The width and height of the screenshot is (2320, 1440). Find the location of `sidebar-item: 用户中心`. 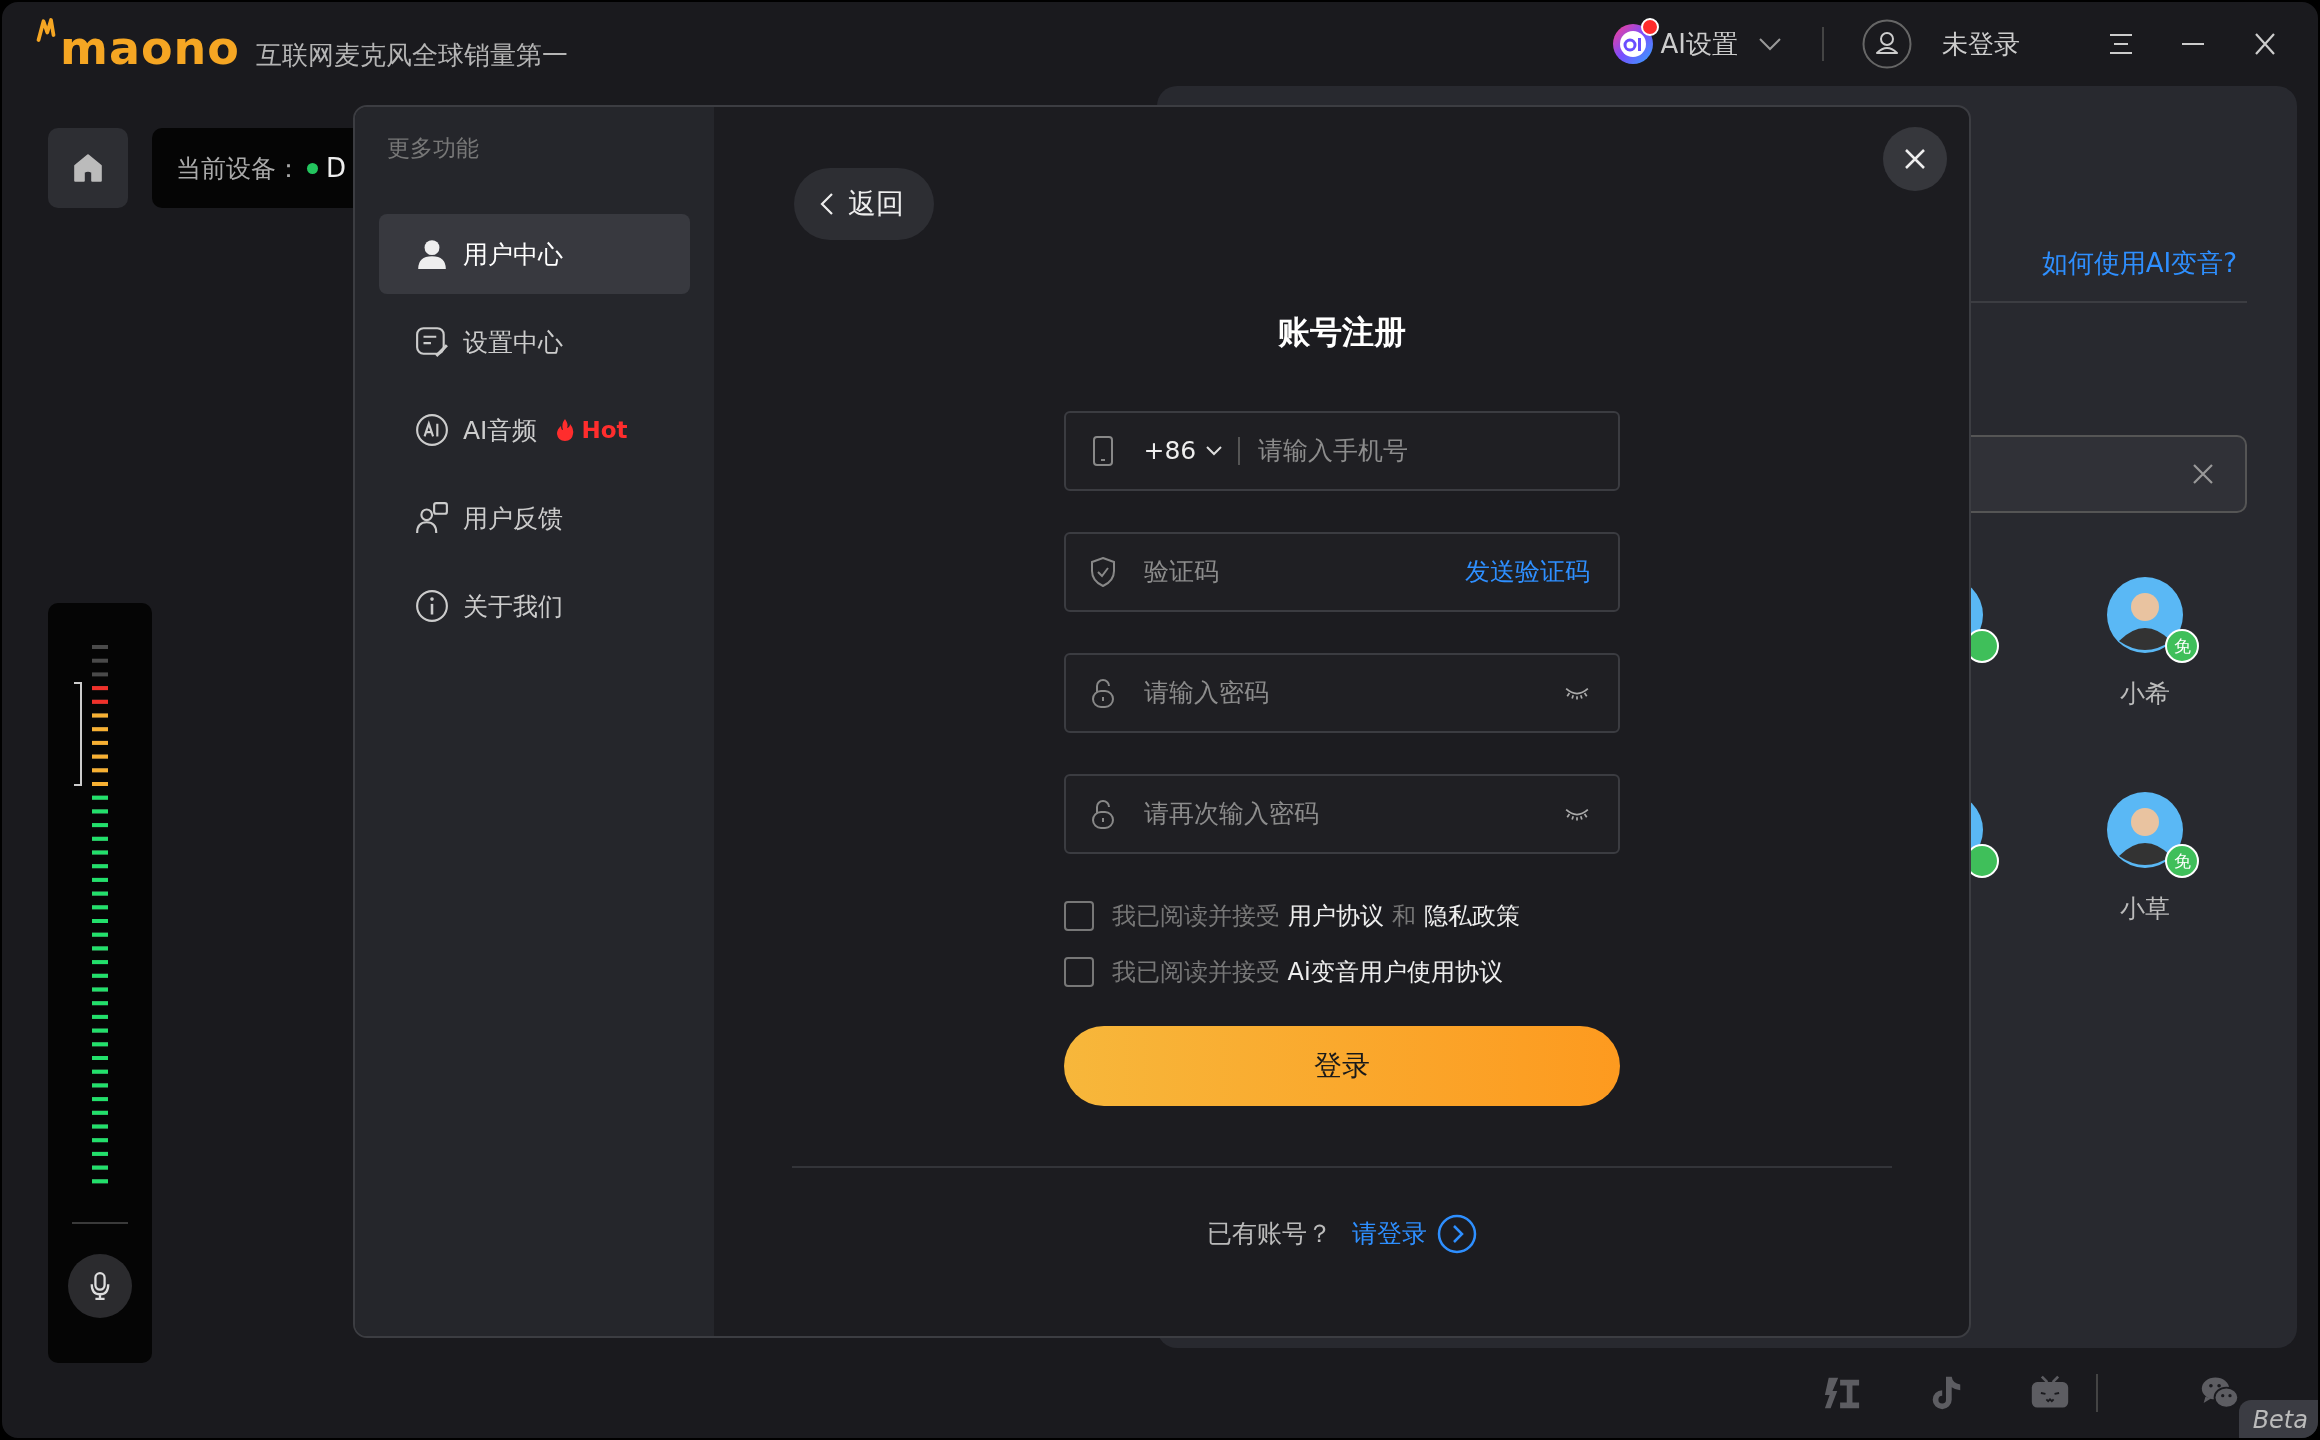

sidebar-item: 用户中心 is located at coordinates (534, 254).